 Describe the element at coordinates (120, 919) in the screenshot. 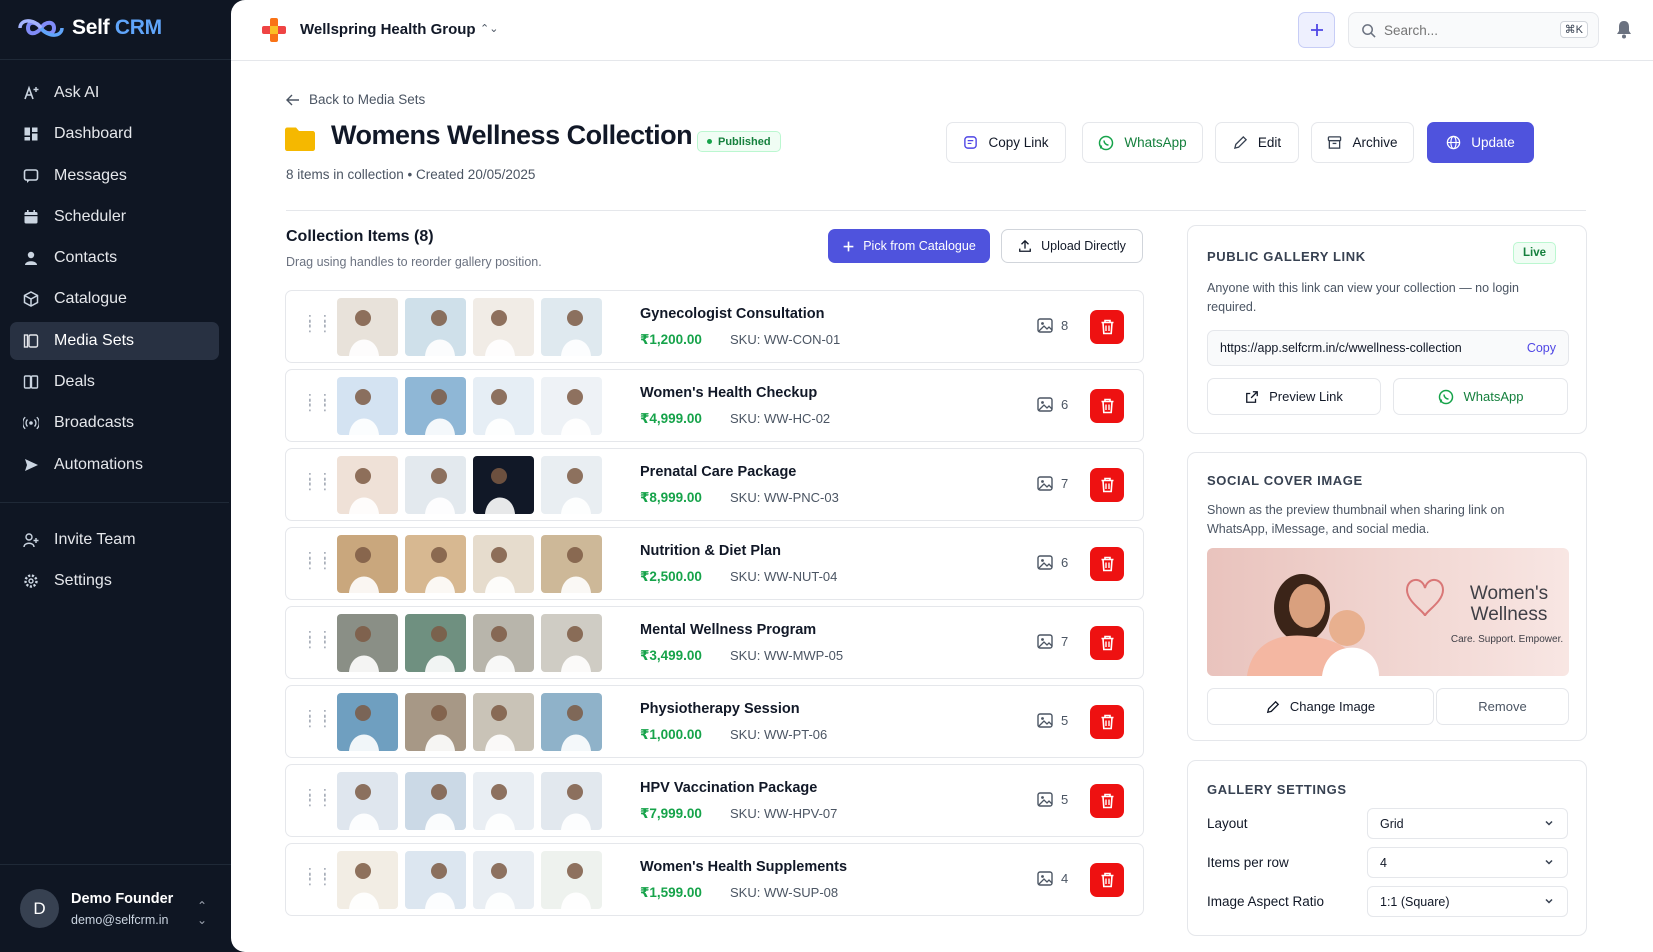

I see `user-email: demo@selfcrm.in` at that location.